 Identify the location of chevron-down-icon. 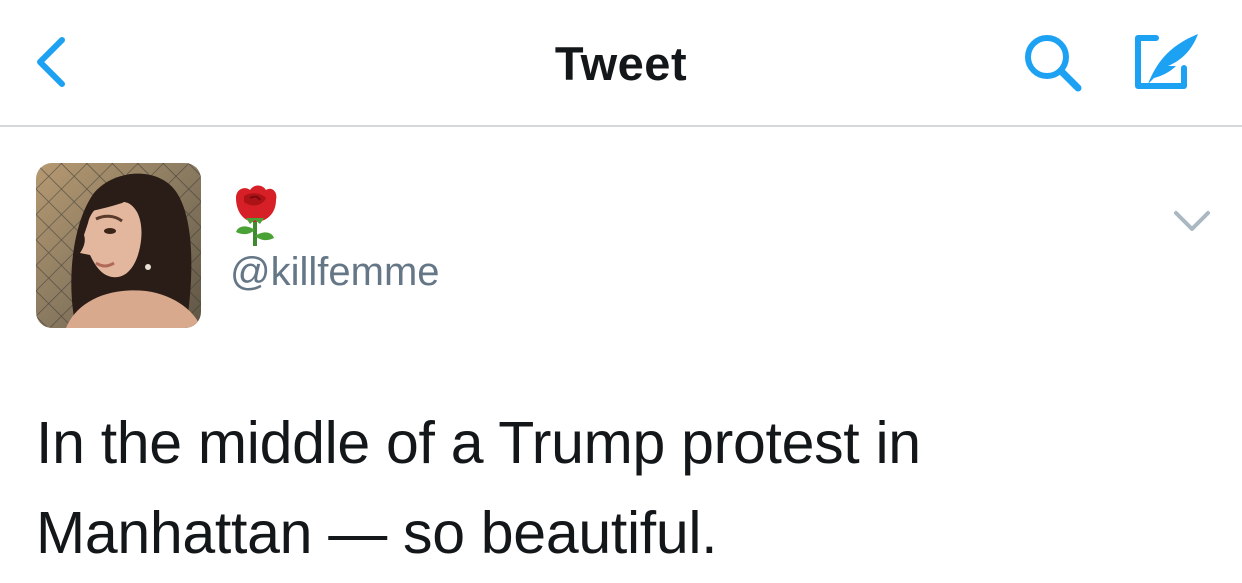
(1192, 221).